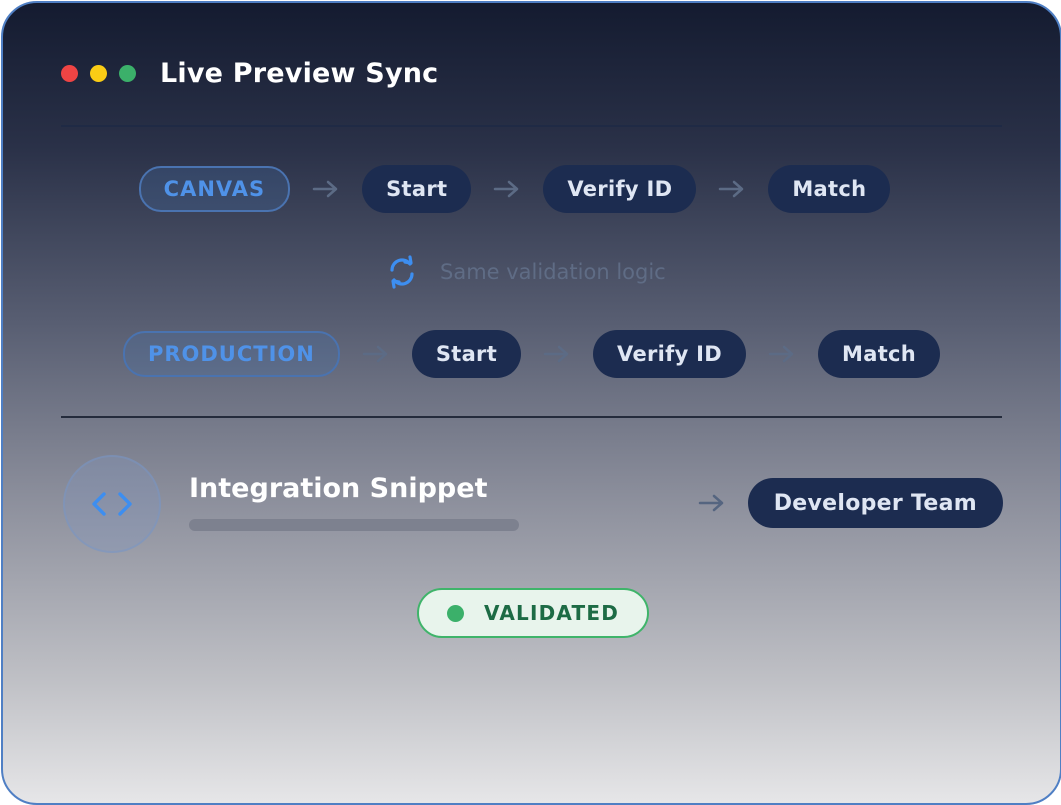 The width and height of the screenshot is (1061, 805). Describe the element at coordinates (402, 272) in the screenshot. I see `sync-icon` at that location.